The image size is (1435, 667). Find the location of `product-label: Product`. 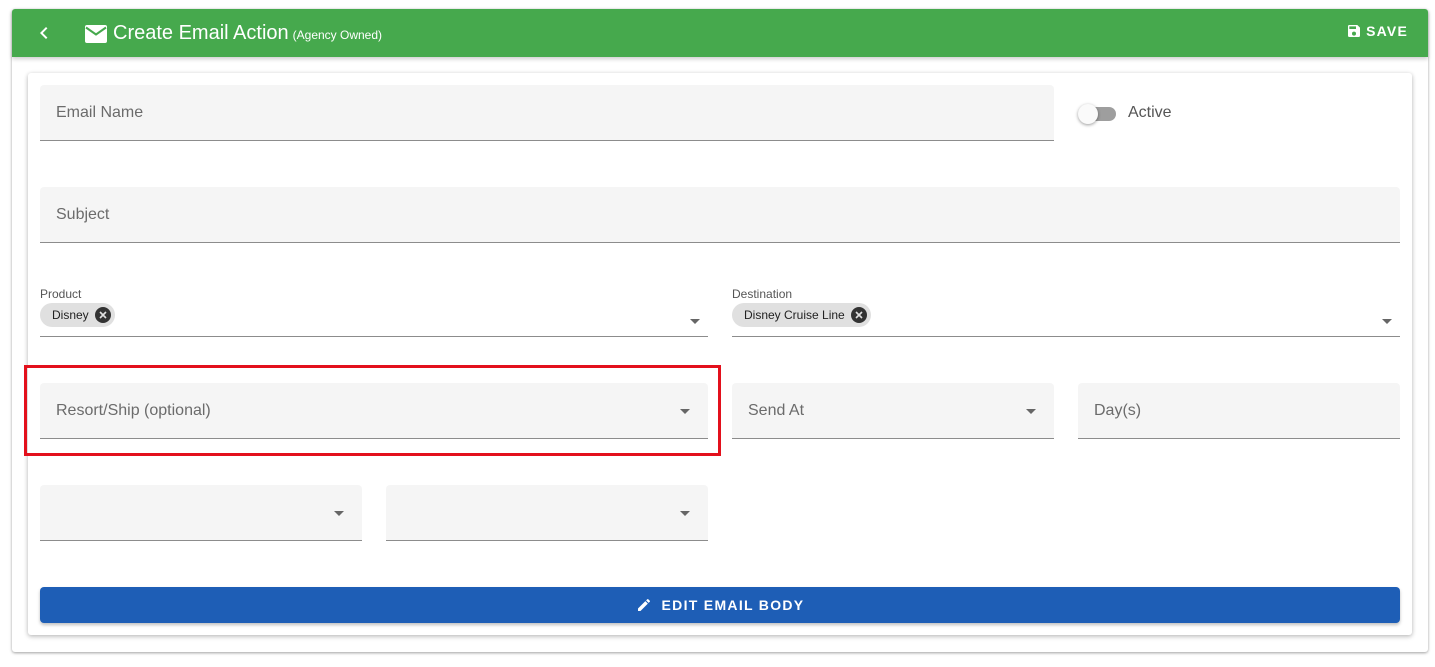

product-label: Product is located at coordinates (61, 294).